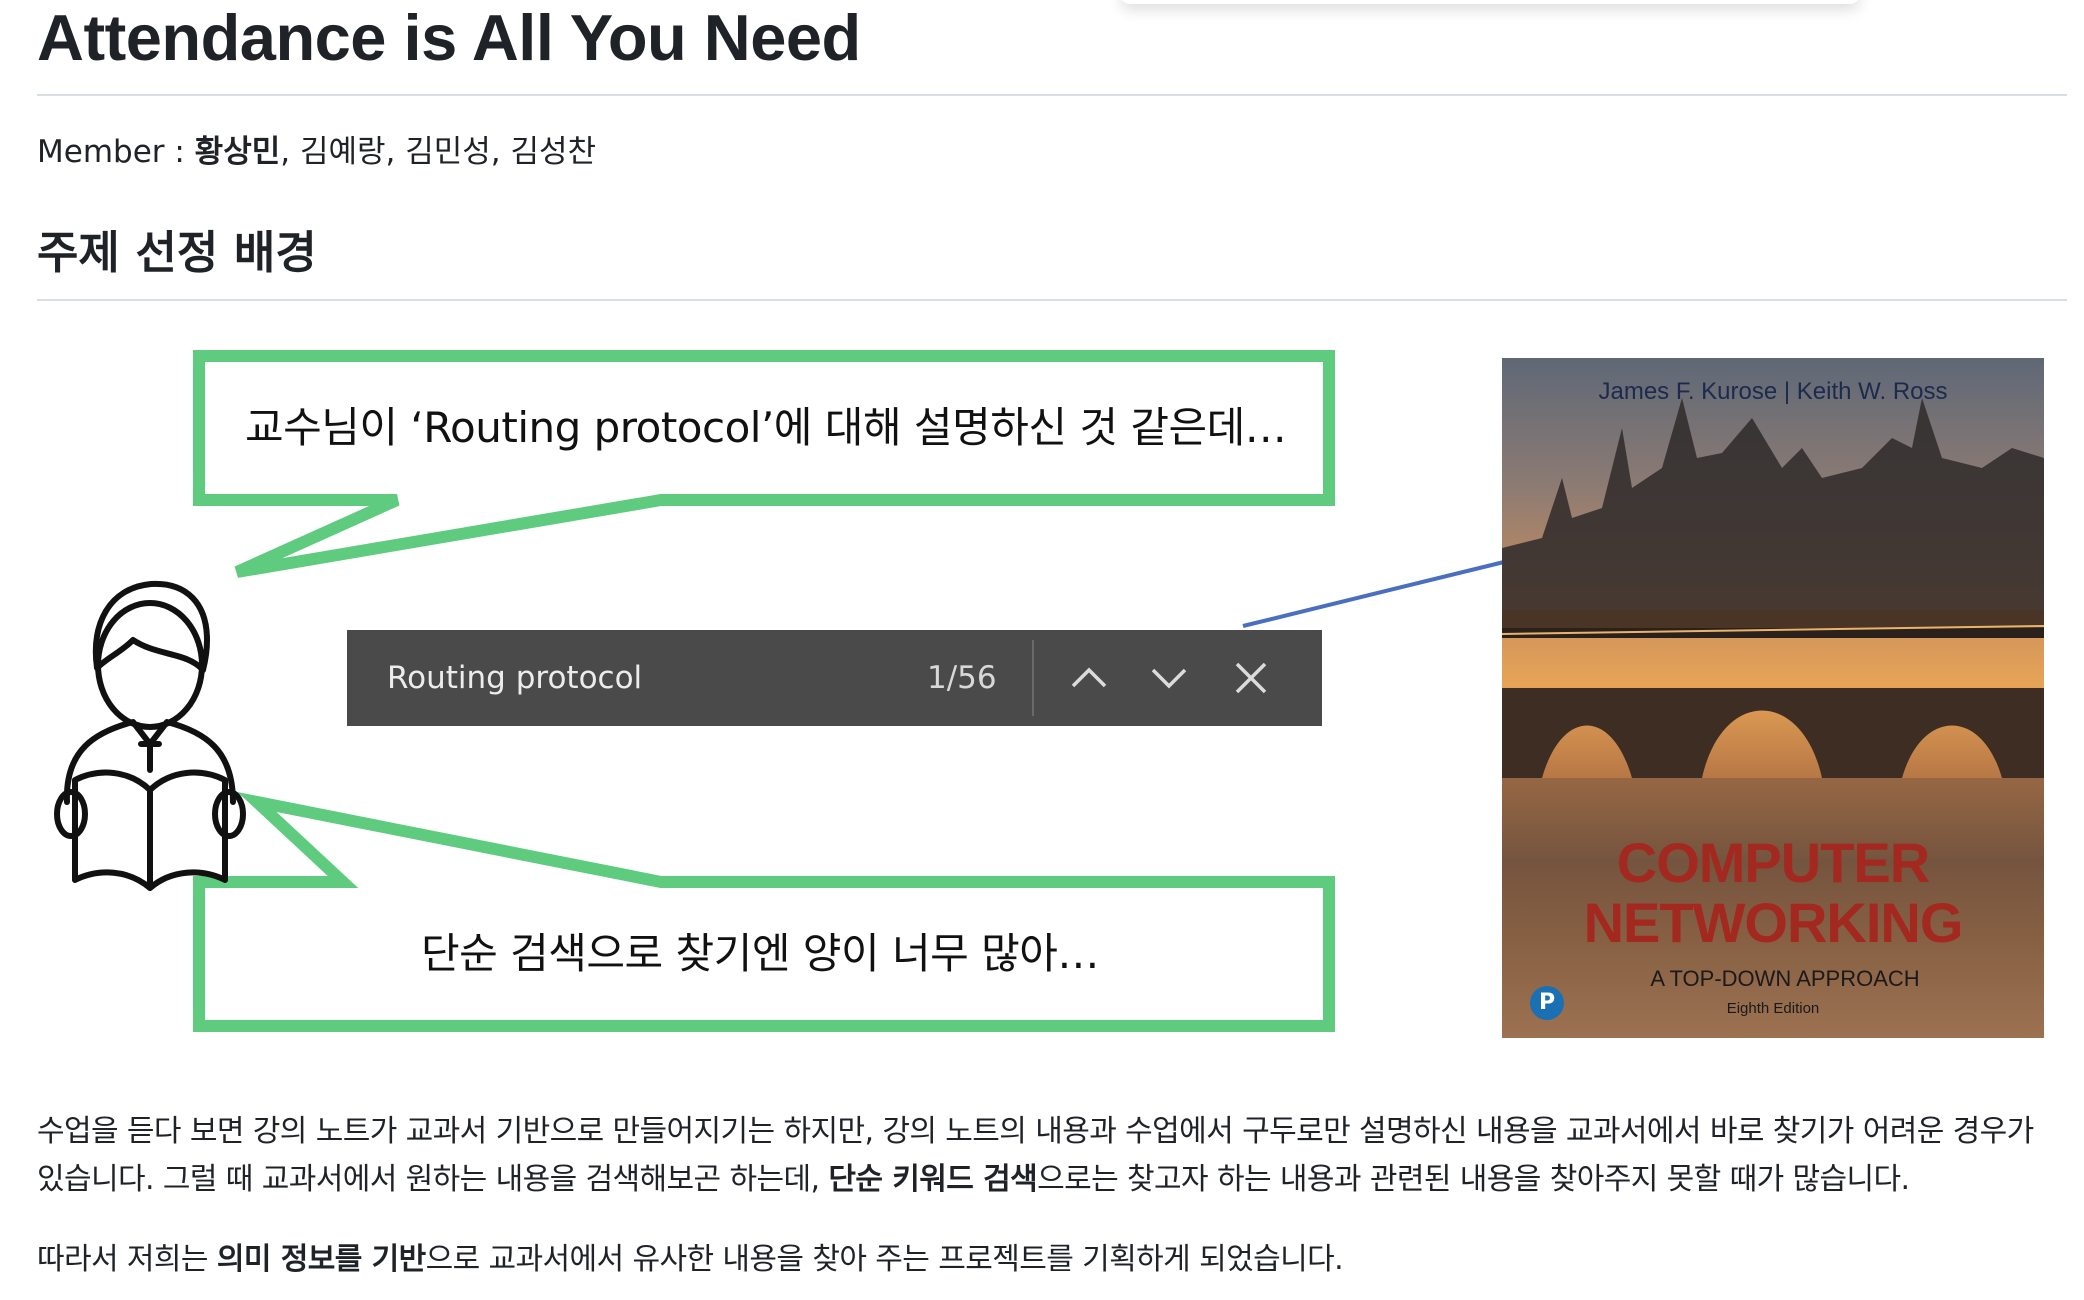  What do you see at coordinates (1773, 922) in the screenshot?
I see `book-title-line-2: NETWORKING` at bounding box center [1773, 922].